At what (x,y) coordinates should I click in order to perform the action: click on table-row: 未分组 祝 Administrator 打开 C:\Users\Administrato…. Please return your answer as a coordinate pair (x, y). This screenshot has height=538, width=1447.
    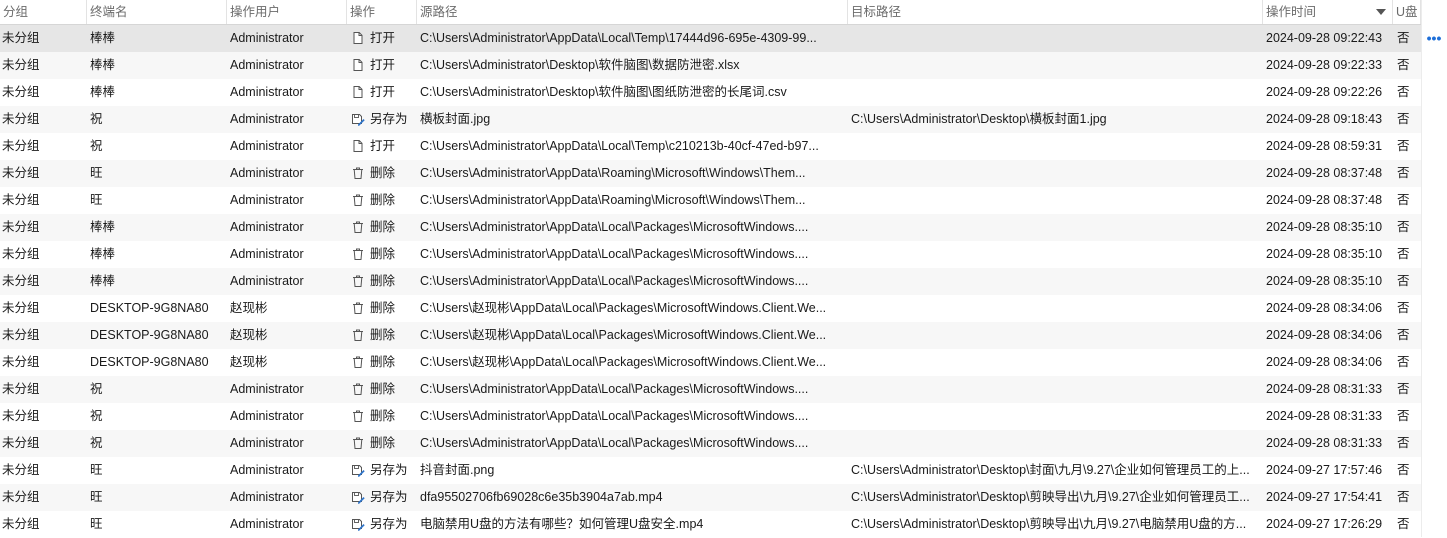
    Looking at the image, I should click on (710, 146).